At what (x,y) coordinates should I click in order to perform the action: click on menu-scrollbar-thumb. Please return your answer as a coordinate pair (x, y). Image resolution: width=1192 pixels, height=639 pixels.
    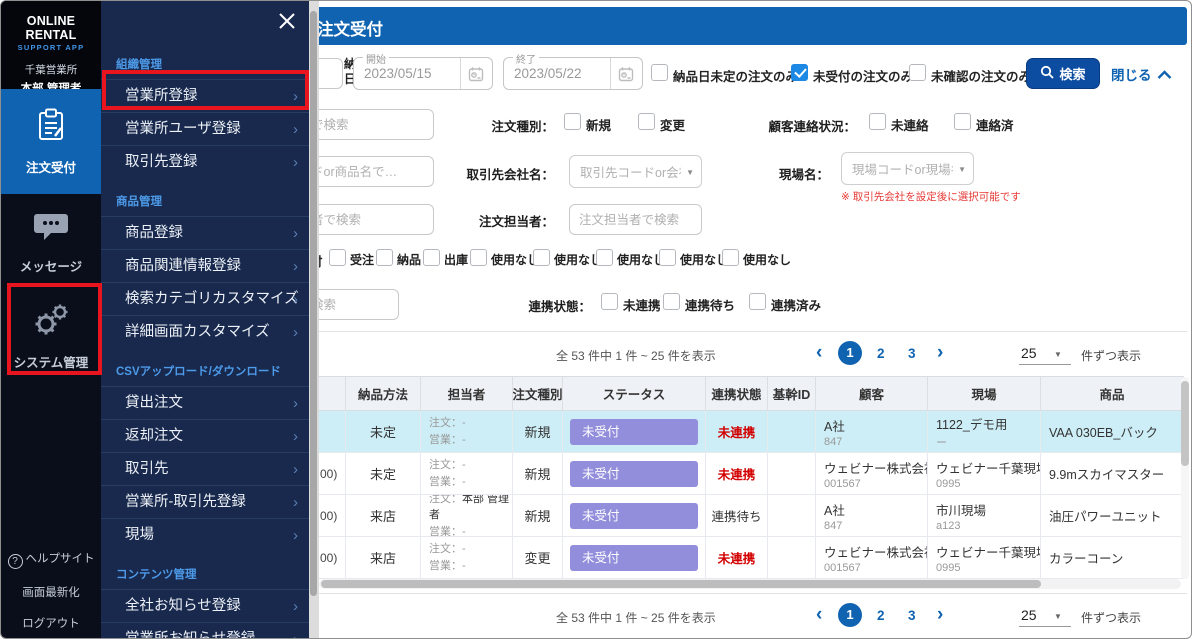
    Looking at the image, I should click on (313, 303).